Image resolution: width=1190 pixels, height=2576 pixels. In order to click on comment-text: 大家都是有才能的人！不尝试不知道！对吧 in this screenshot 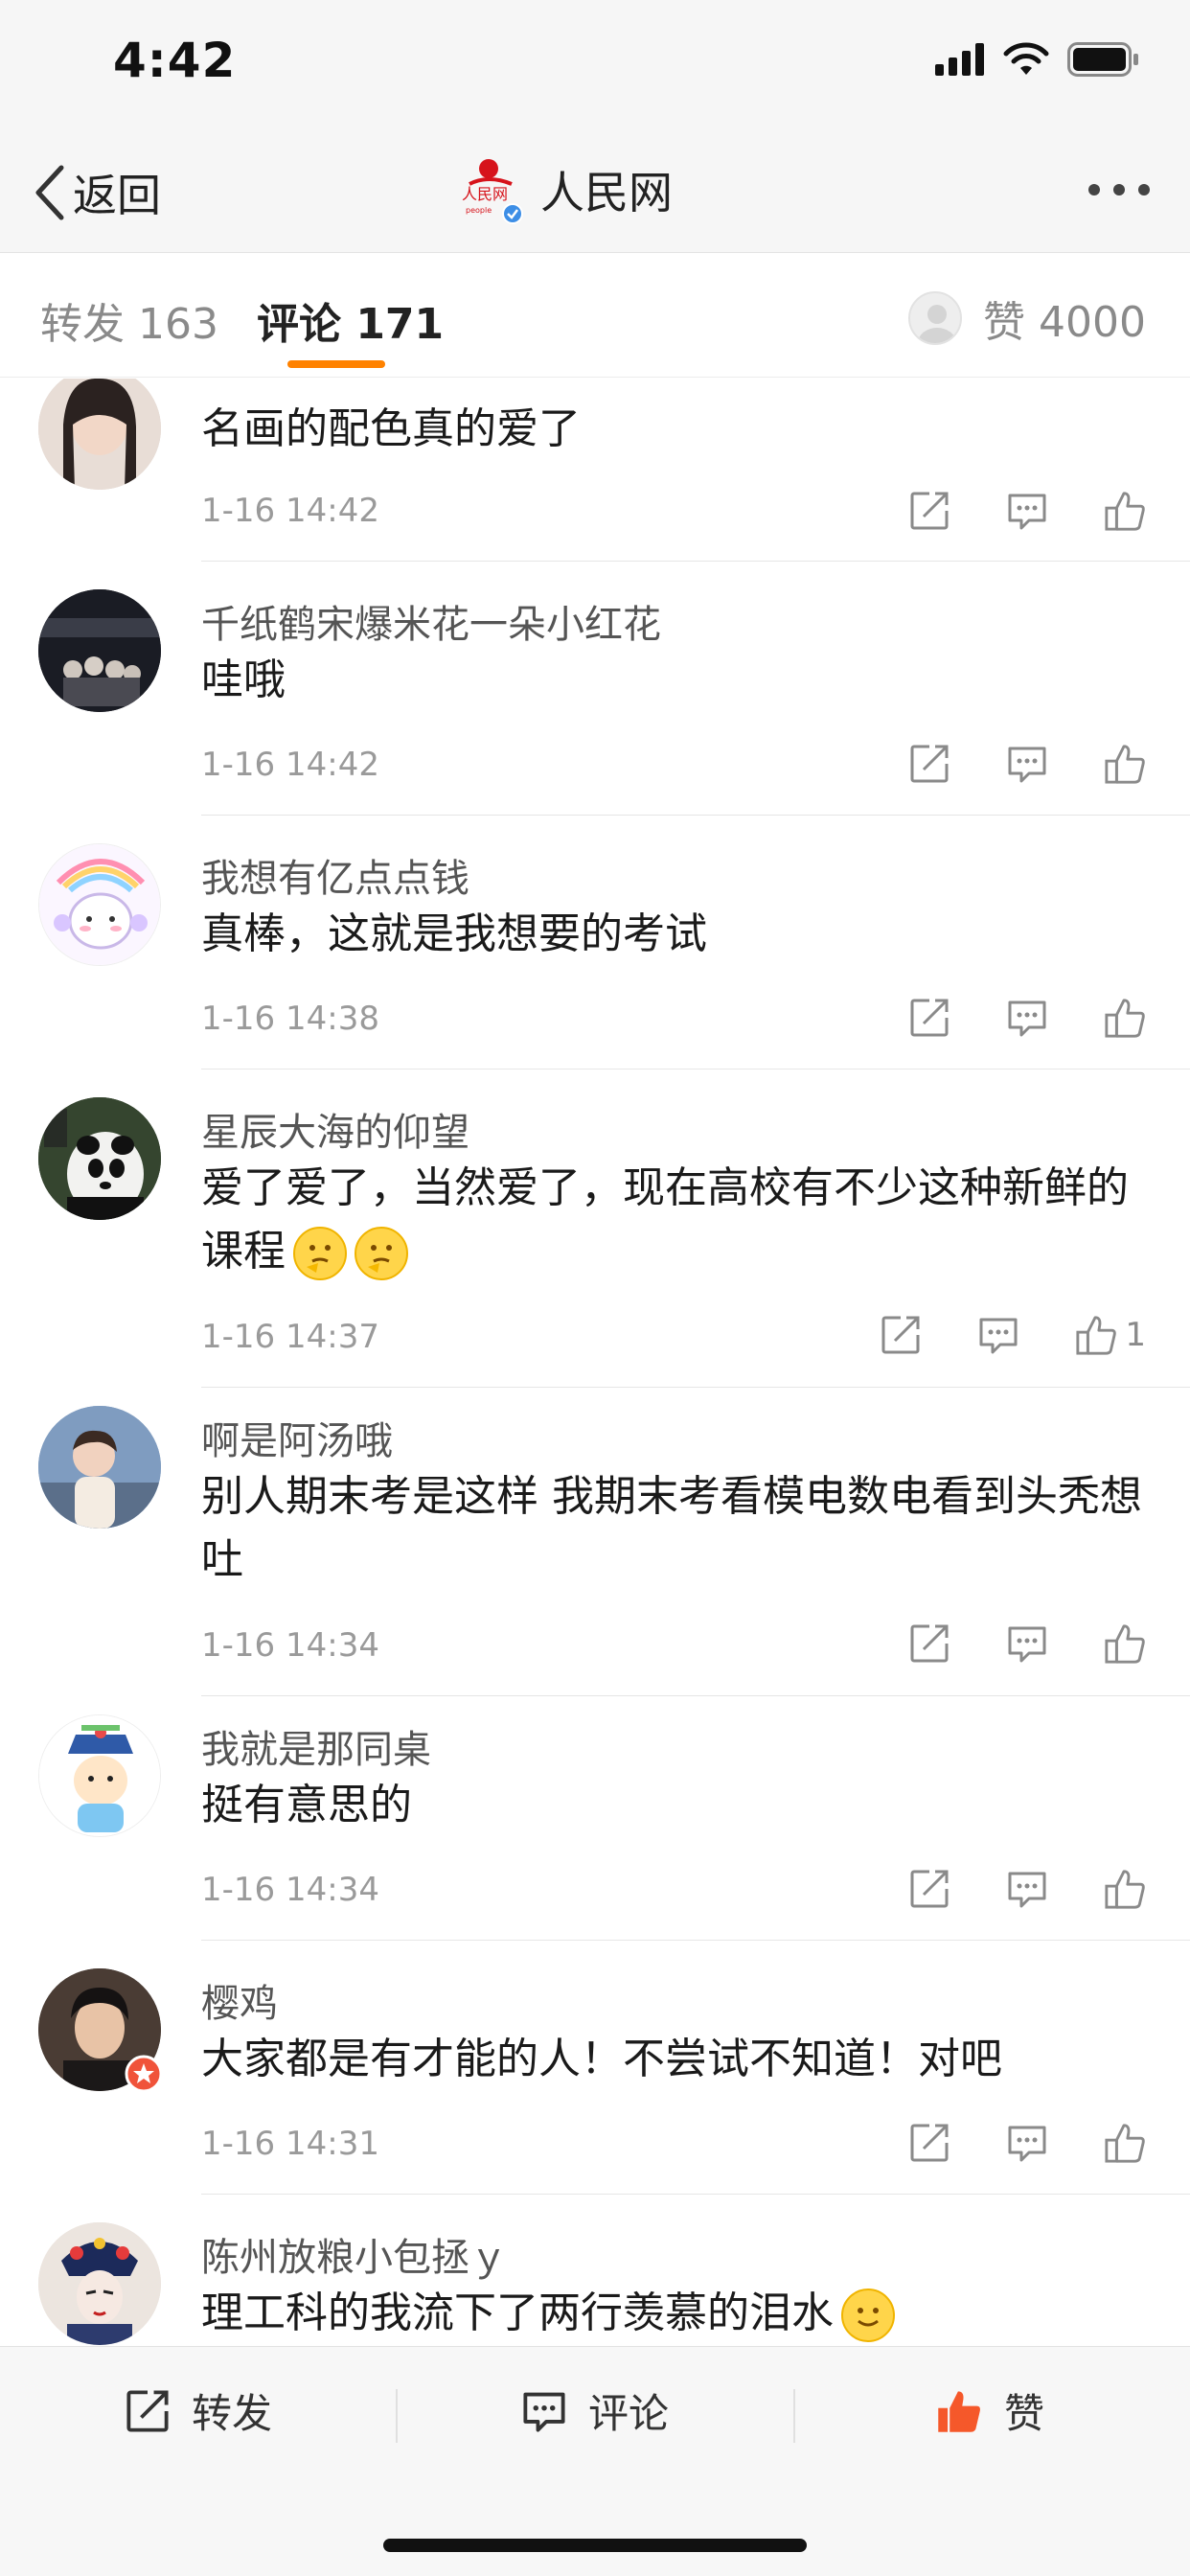, I will do `click(602, 2059)`.